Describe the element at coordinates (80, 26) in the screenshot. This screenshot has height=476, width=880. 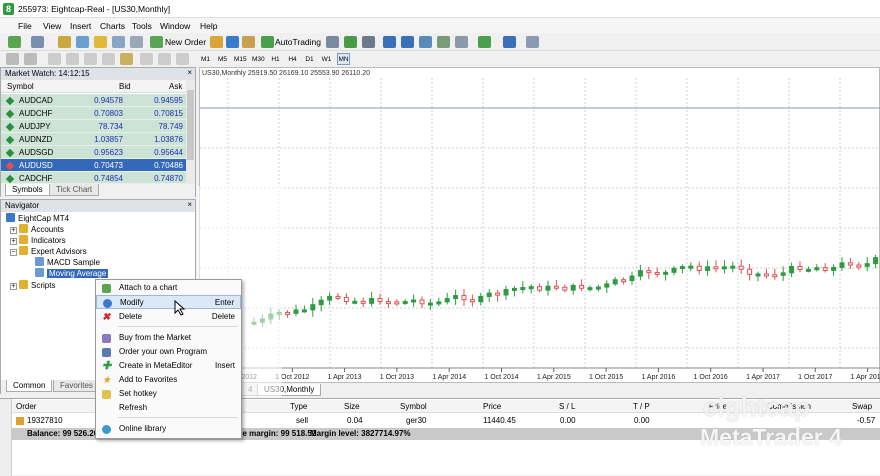
I see `menu-insert: Insert` at that location.